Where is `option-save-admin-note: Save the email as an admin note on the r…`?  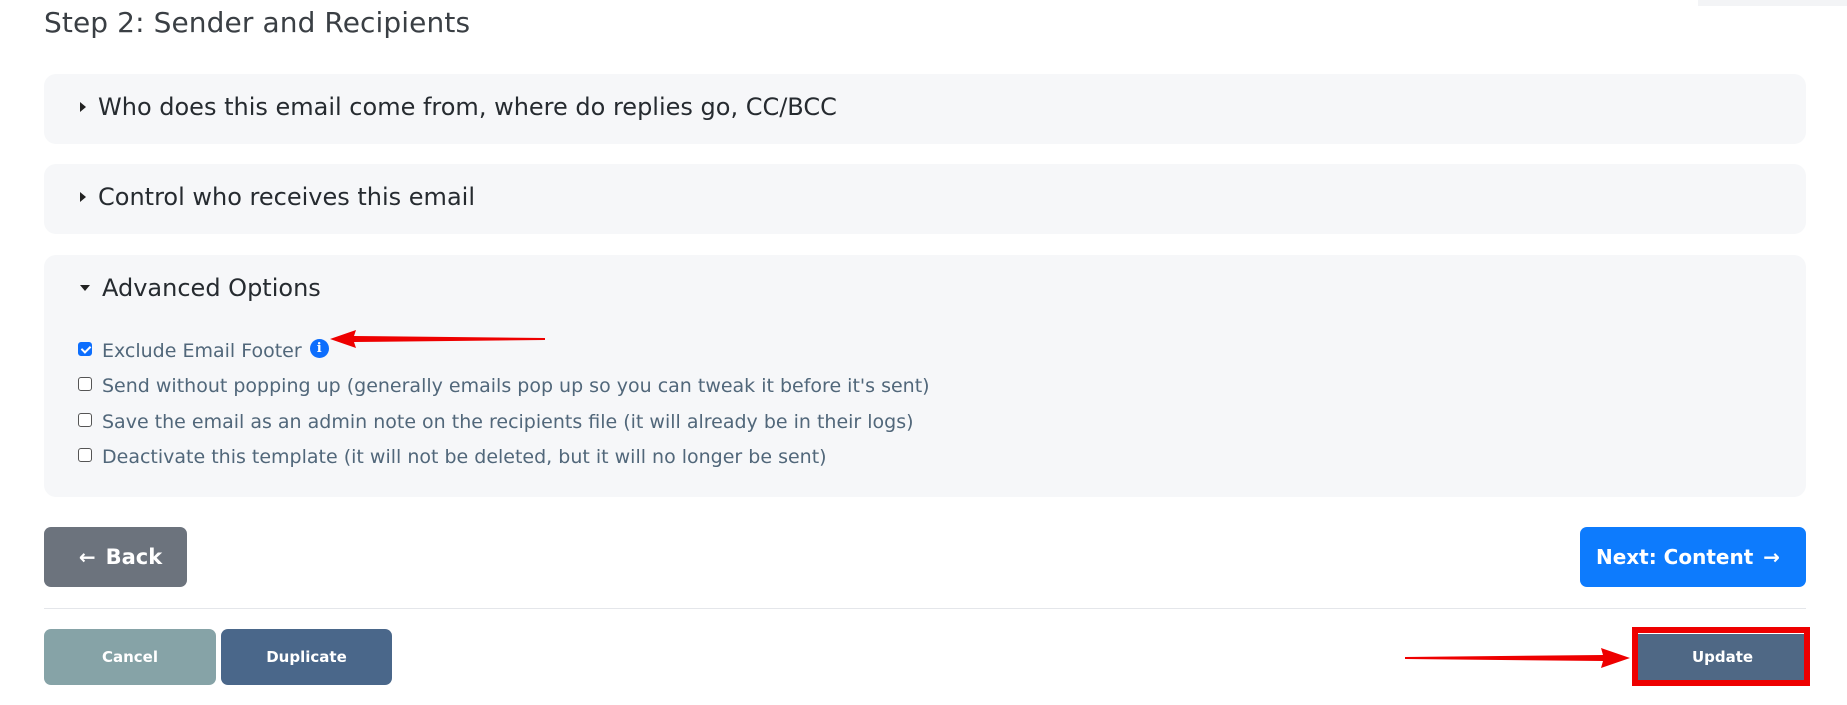 option-save-admin-note: Save the email as an admin note on the r… is located at coordinates (504, 422).